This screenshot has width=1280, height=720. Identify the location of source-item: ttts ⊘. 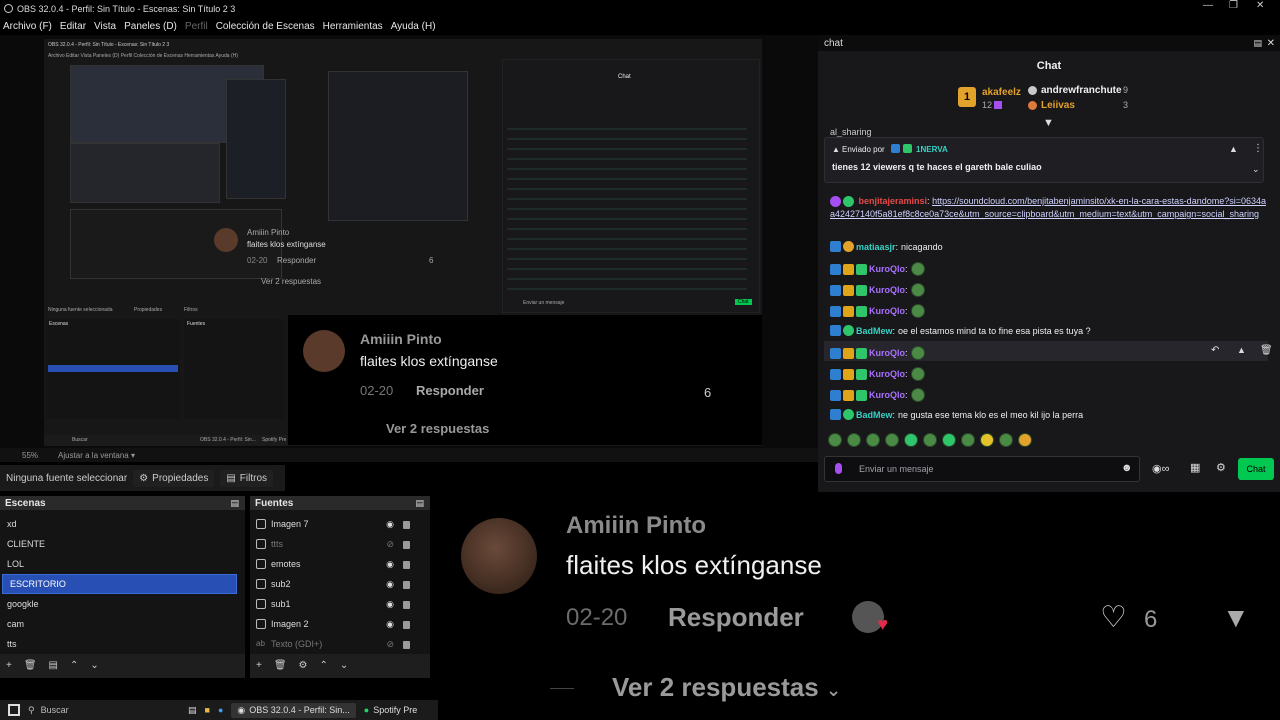
(340, 544).